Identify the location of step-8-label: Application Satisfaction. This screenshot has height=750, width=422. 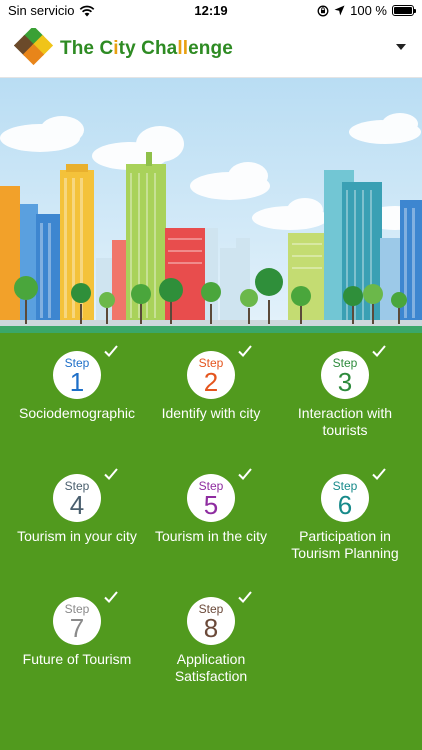
(211, 667).